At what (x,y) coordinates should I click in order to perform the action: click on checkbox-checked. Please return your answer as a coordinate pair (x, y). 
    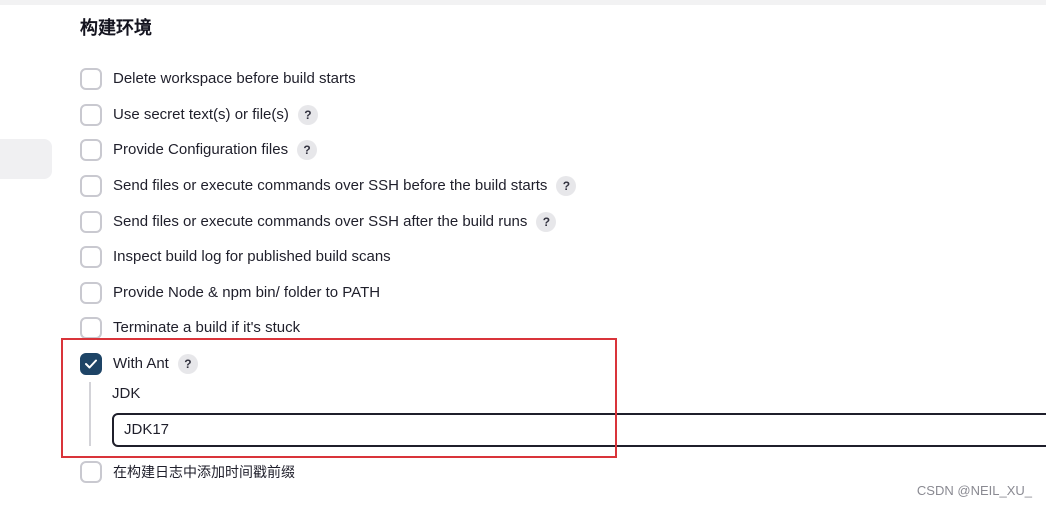
    Looking at the image, I should click on (91, 364).